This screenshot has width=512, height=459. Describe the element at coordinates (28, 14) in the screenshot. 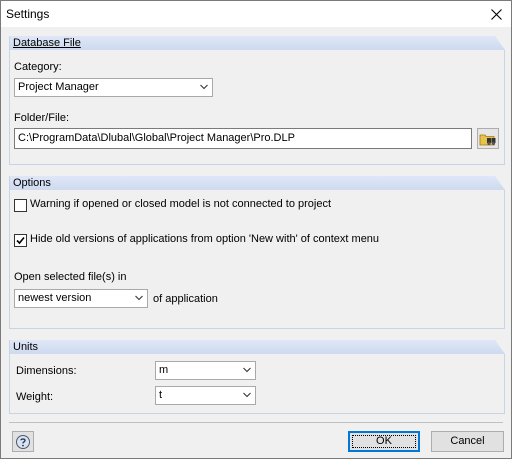

I see `window-title: Settings` at that location.